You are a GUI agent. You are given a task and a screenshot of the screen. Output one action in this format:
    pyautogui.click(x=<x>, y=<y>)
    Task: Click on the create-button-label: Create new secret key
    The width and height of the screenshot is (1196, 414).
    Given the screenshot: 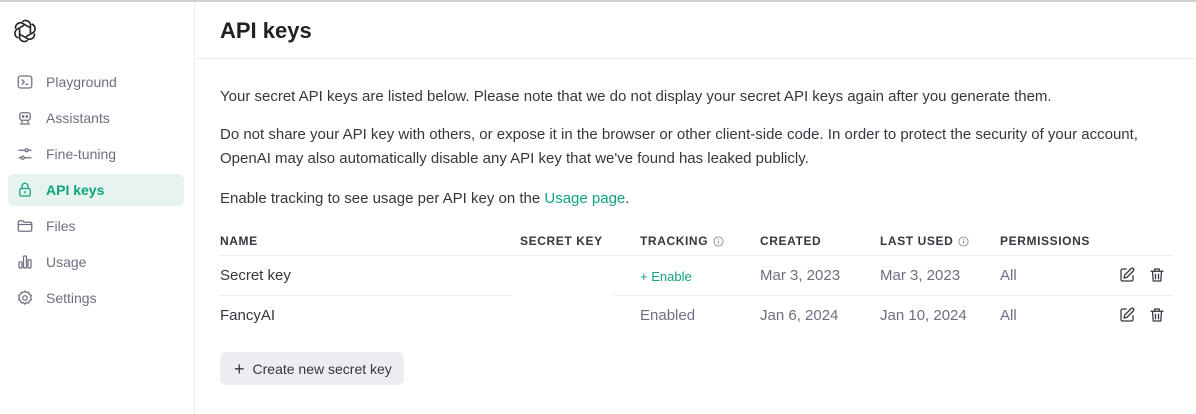 What is the action you would take?
    pyautogui.click(x=322, y=368)
    